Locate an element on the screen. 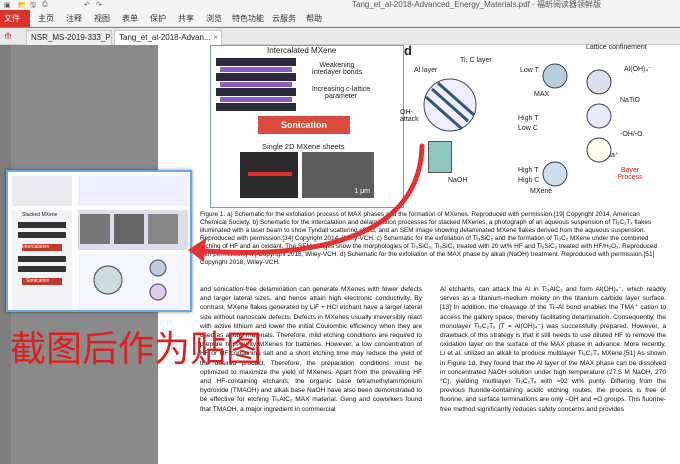 Image resolution: width=680 pixels, height=464 pixels. lattice-confinement-label: Lattice confinement is located at coordinates (616, 47).